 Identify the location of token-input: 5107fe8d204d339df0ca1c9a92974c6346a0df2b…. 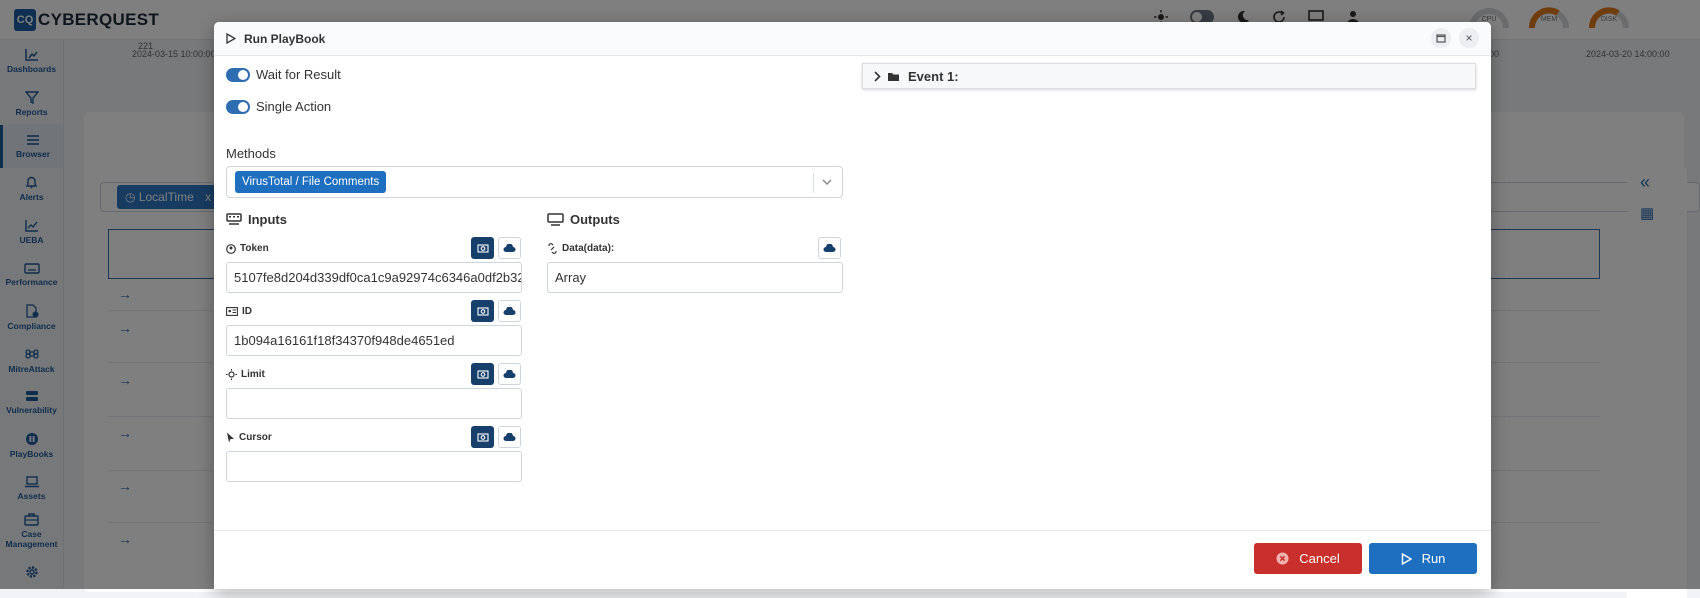
(374, 277).